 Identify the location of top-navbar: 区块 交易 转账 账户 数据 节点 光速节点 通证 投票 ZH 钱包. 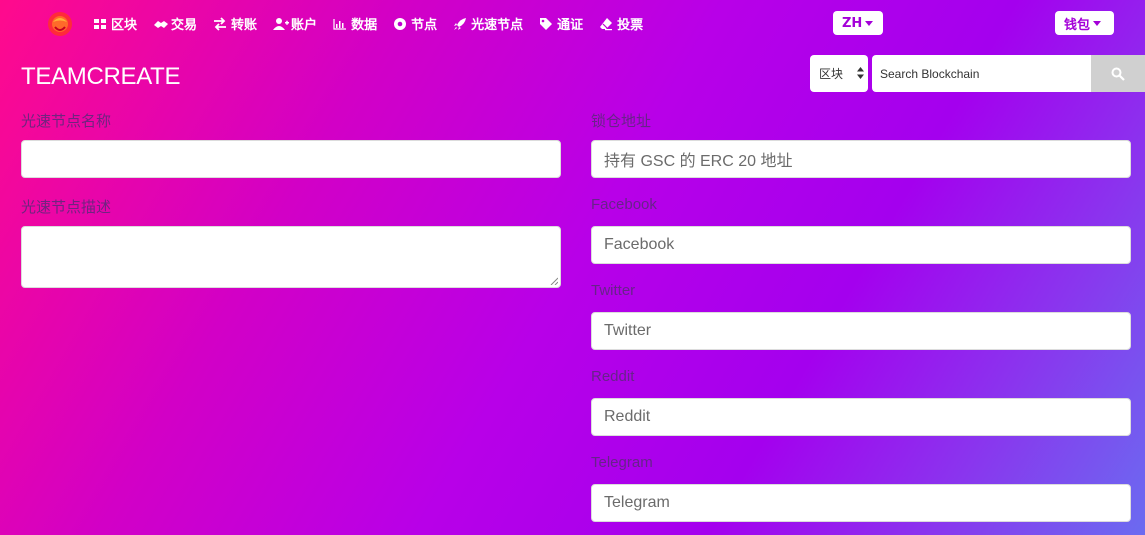
(572, 23).